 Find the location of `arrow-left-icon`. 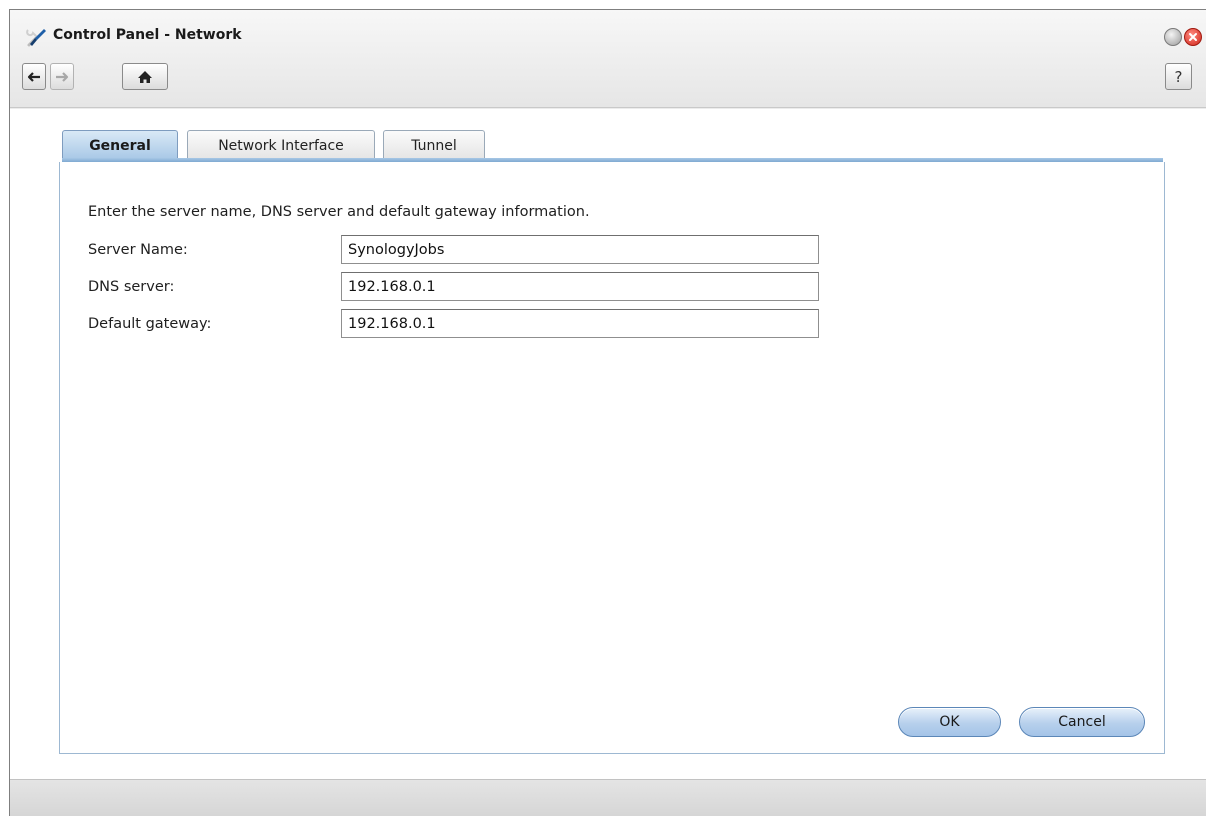

arrow-left-icon is located at coordinates (33, 76).